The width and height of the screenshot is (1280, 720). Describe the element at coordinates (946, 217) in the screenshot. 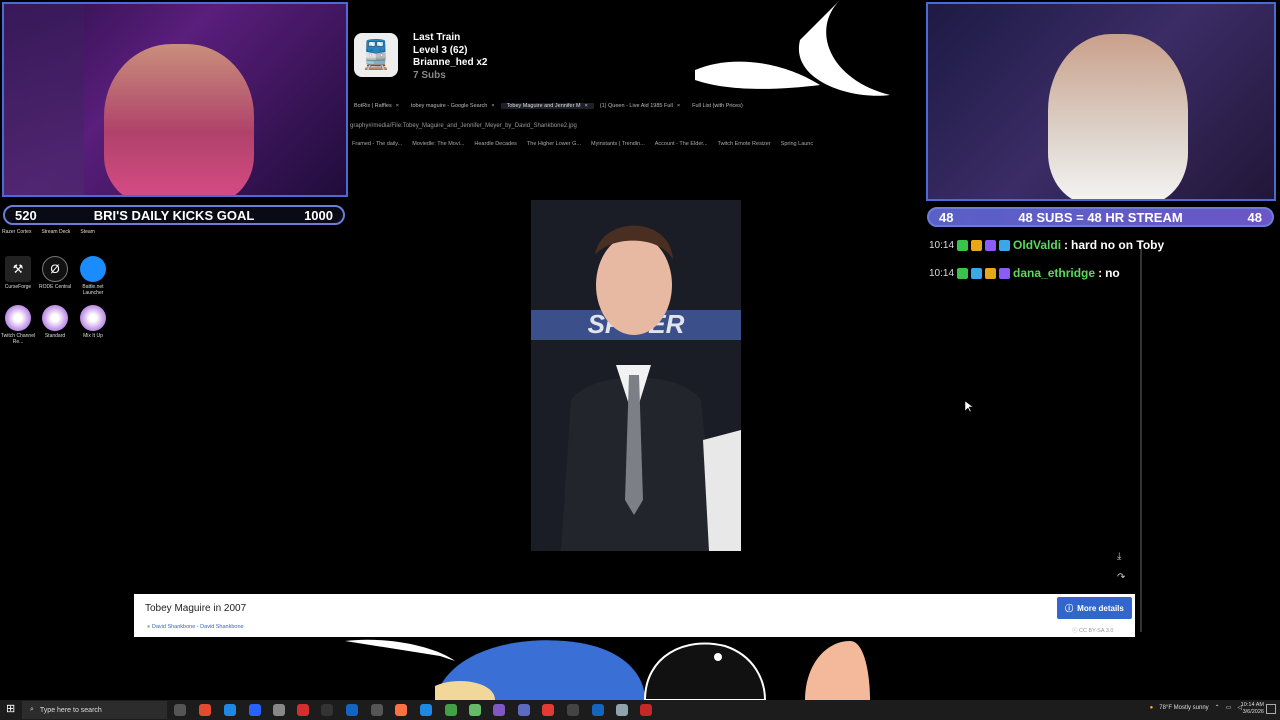

I see `goal-current: 48` at that location.